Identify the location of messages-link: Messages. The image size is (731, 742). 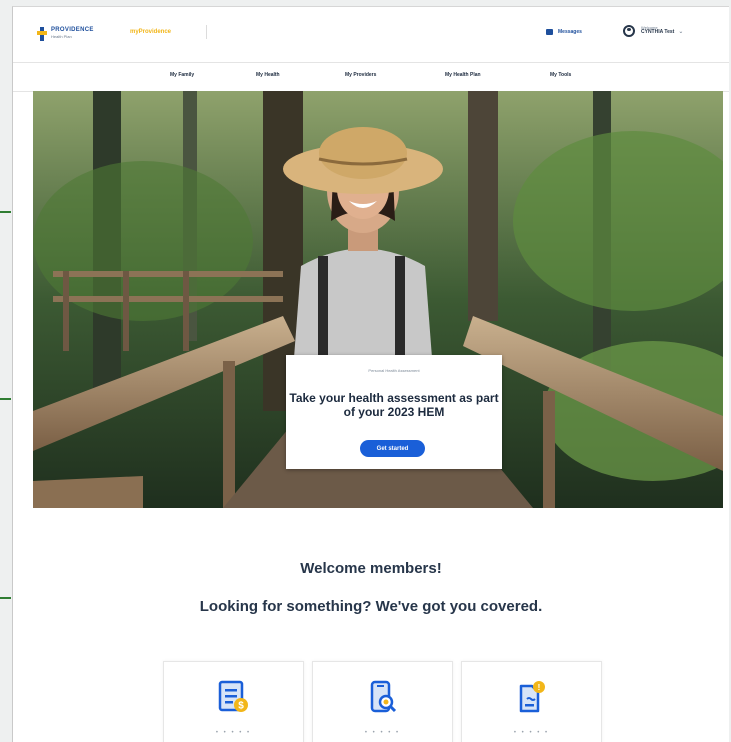
(564, 32).